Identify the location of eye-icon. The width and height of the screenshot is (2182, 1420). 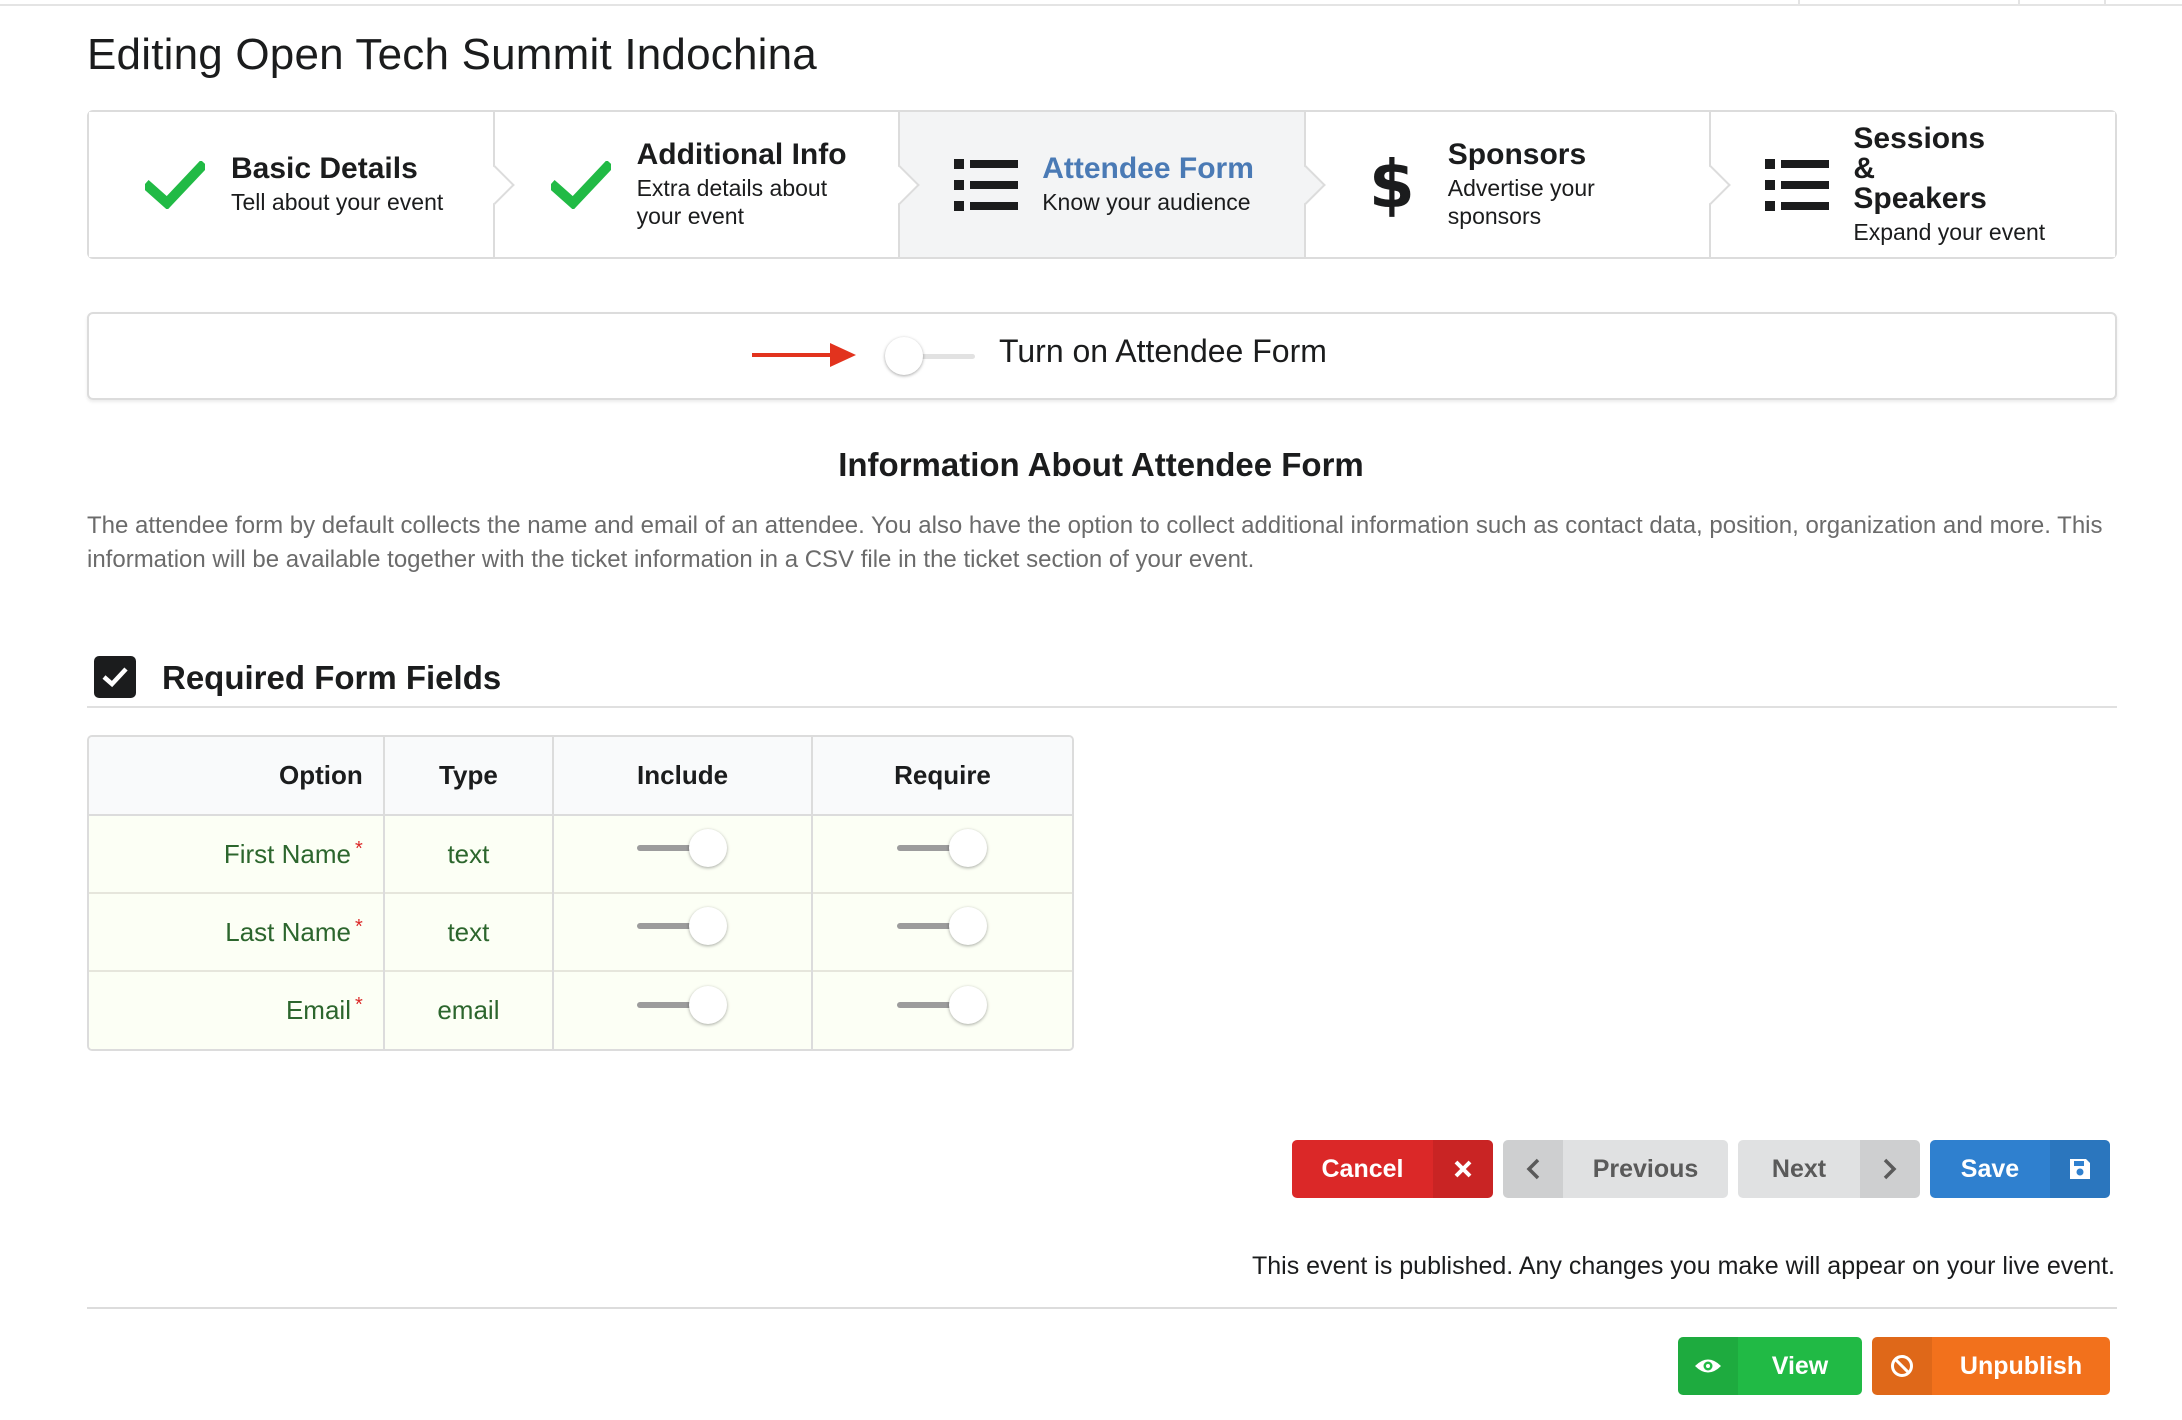
(1708, 1366).